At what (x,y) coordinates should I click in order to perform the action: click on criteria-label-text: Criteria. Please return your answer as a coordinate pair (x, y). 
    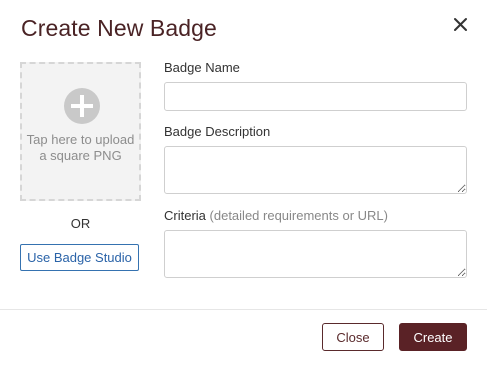
    Looking at the image, I should click on (185, 215).